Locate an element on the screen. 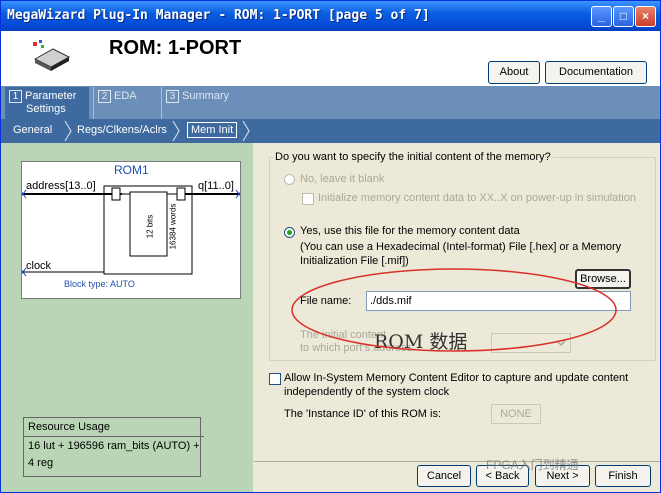 The height and width of the screenshot is (493, 661). watermark-text: FPGA入门到精通 is located at coordinates (532, 465).